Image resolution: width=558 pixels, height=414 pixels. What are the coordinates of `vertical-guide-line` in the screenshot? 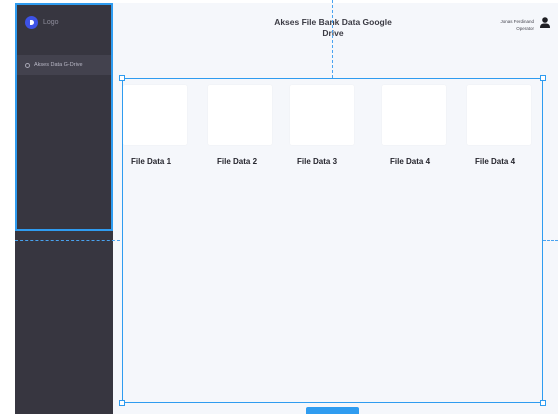 It's located at (332, 39).